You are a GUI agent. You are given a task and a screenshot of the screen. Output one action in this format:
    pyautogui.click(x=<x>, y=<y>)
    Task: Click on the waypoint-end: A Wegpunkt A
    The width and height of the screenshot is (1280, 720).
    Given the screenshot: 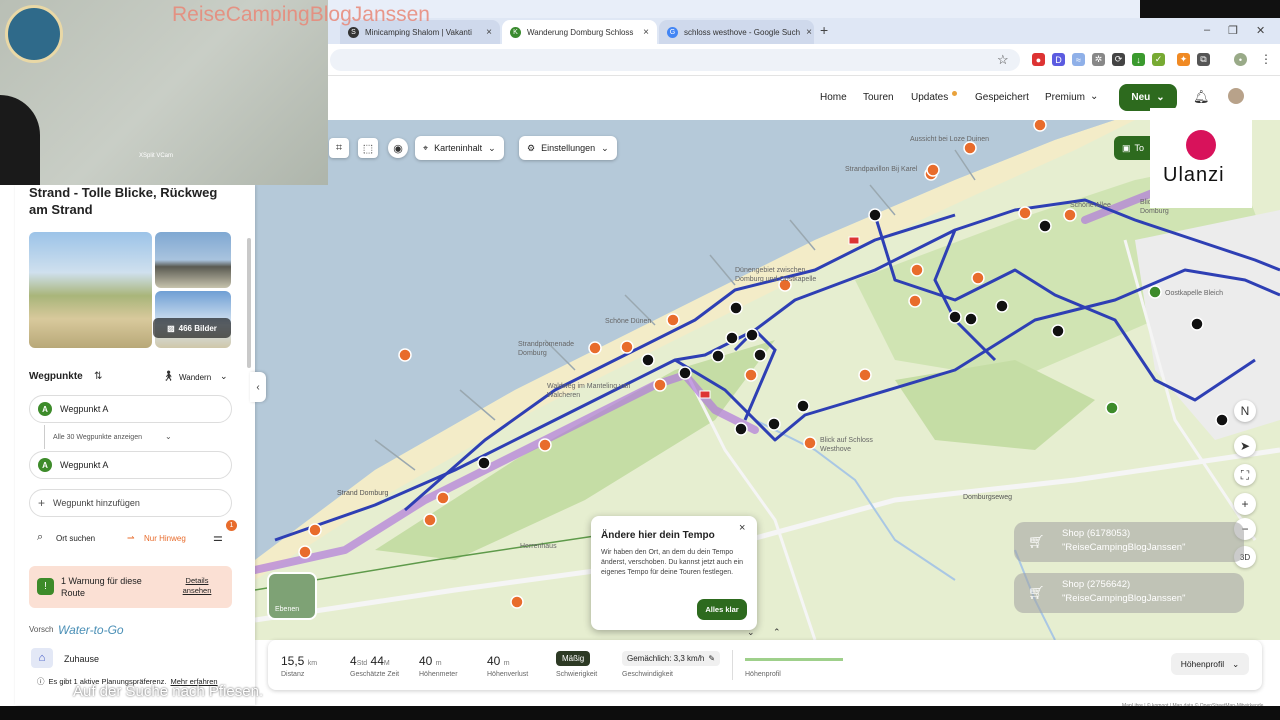 What is the action you would take?
    pyautogui.click(x=130, y=465)
    